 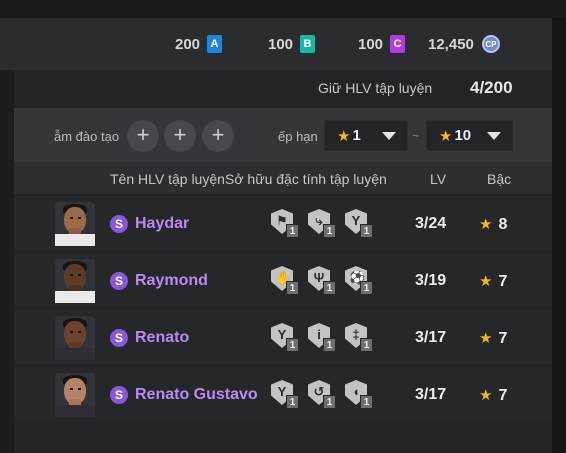 I want to click on currency-a-icon: A, so click(x=215, y=44).